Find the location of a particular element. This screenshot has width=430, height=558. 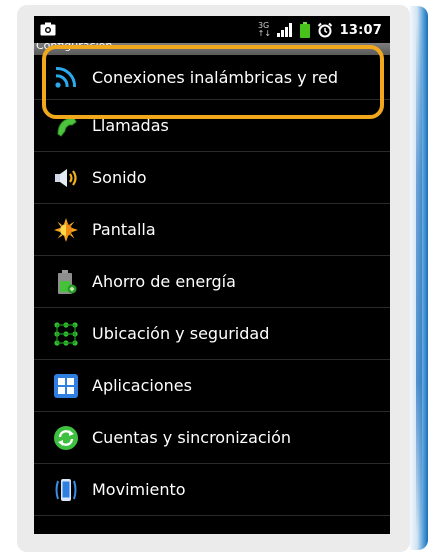

apps-grid-icon is located at coordinates (66, 386).